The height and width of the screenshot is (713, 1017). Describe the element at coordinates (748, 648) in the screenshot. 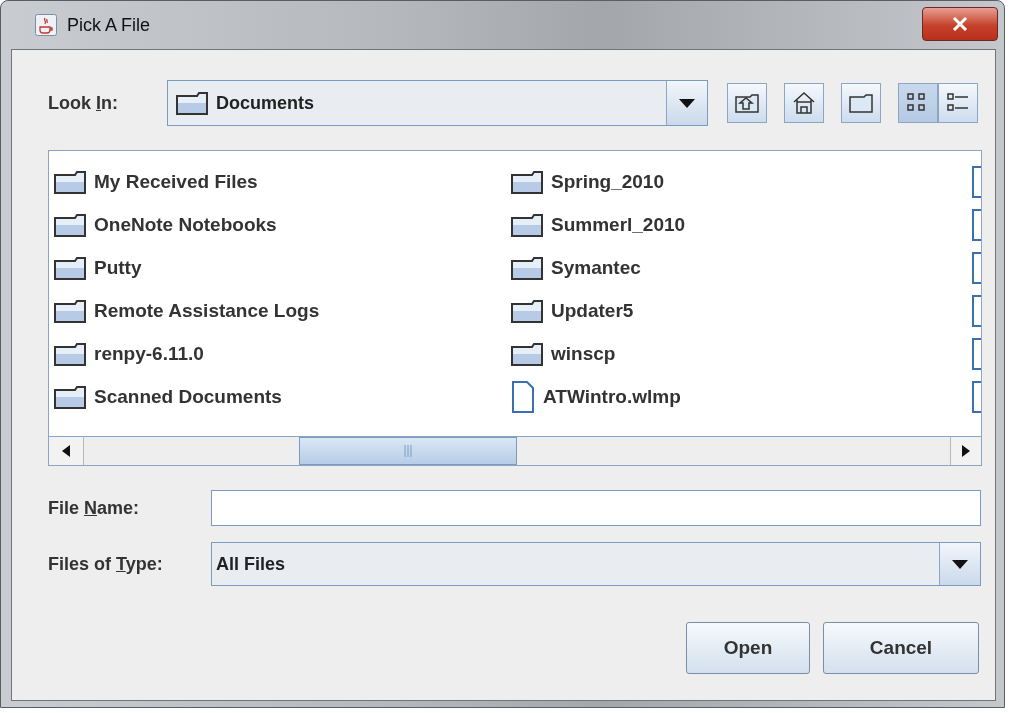

I see `open-button: Open` at that location.